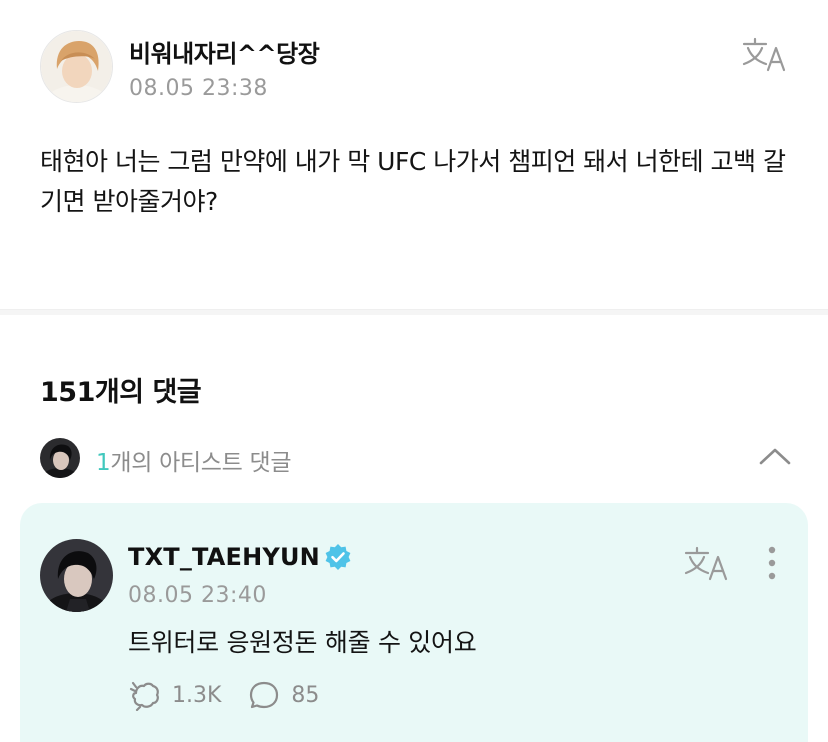  Describe the element at coordinates (264, 695) in the screenshot. I see `comment-bubble-icon` at that location.